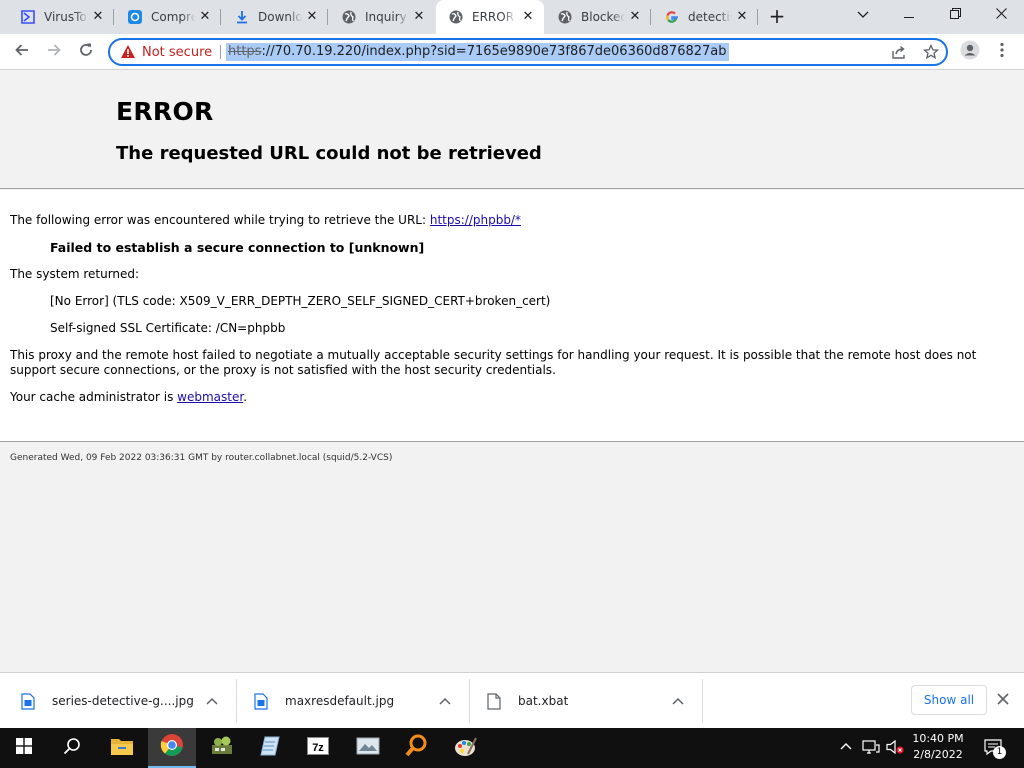  I want to click on minimize-button, so click(909, 15).